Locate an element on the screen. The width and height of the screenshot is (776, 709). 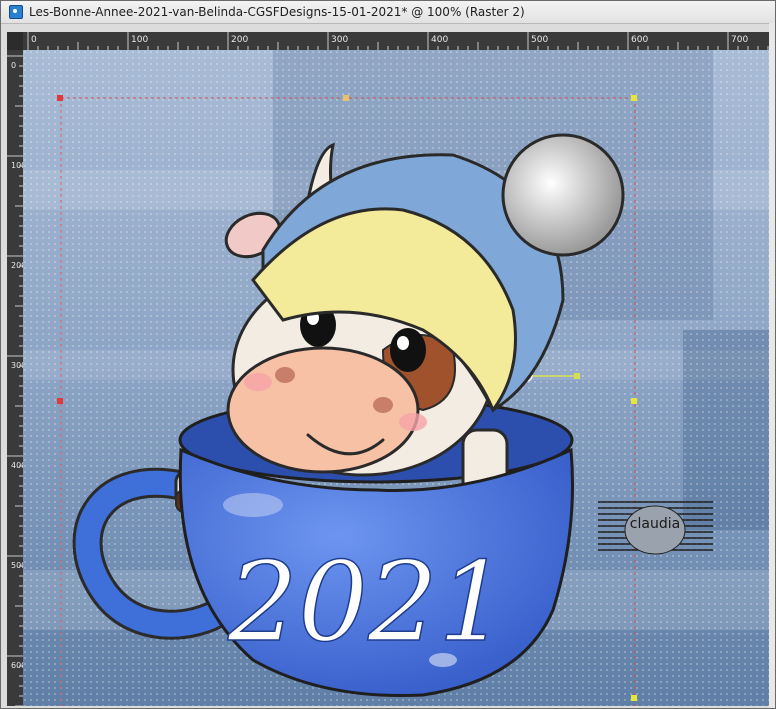
ruler-label: 700 is located at coordinates (739, 40).